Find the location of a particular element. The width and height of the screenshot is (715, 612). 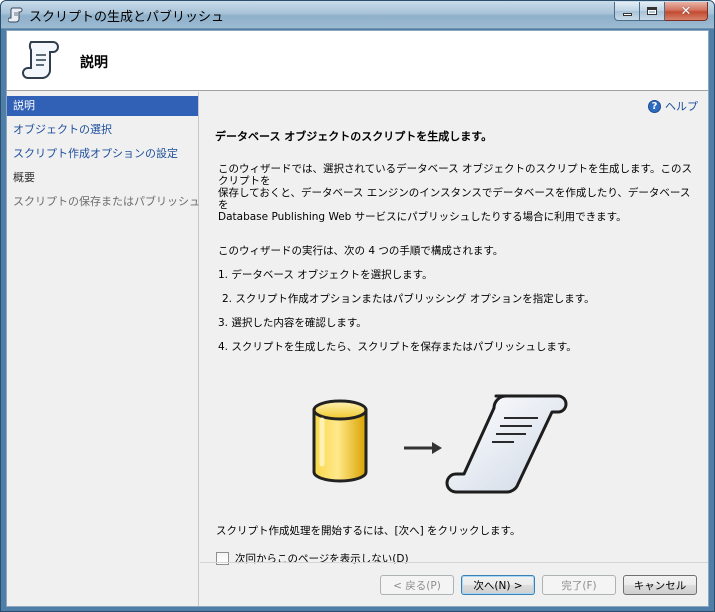

maximize-icon is located at coordinates (652, 11).